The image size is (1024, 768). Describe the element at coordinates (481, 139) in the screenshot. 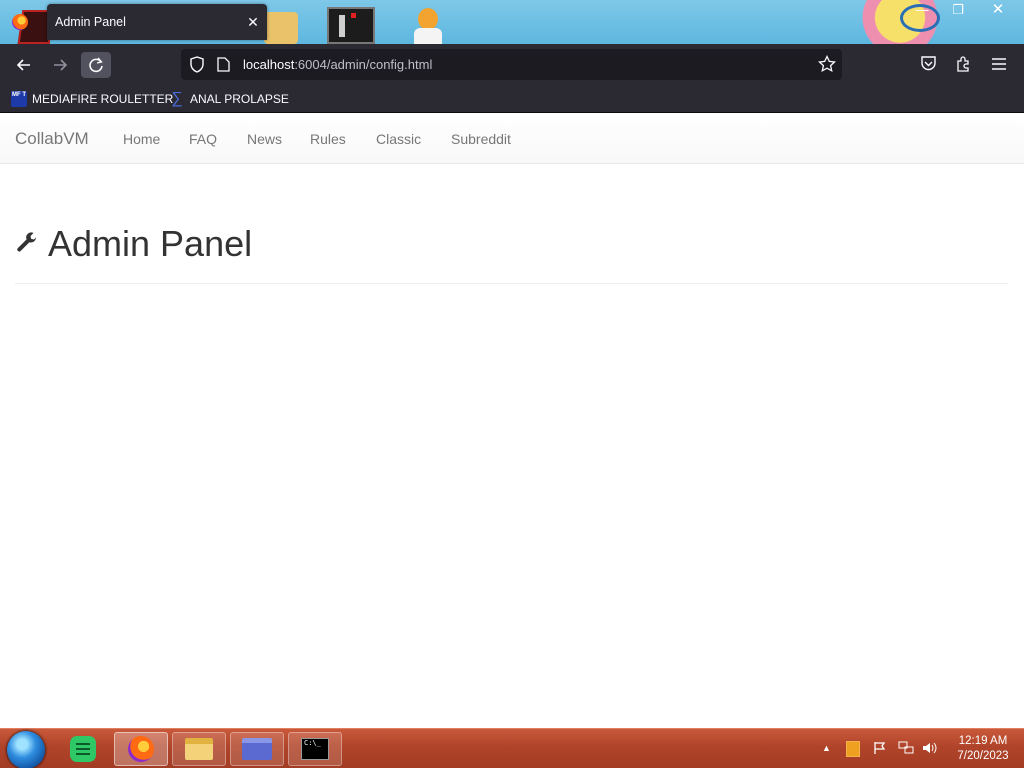

I see `nav-link-subreddit: Subreddit` at that location.